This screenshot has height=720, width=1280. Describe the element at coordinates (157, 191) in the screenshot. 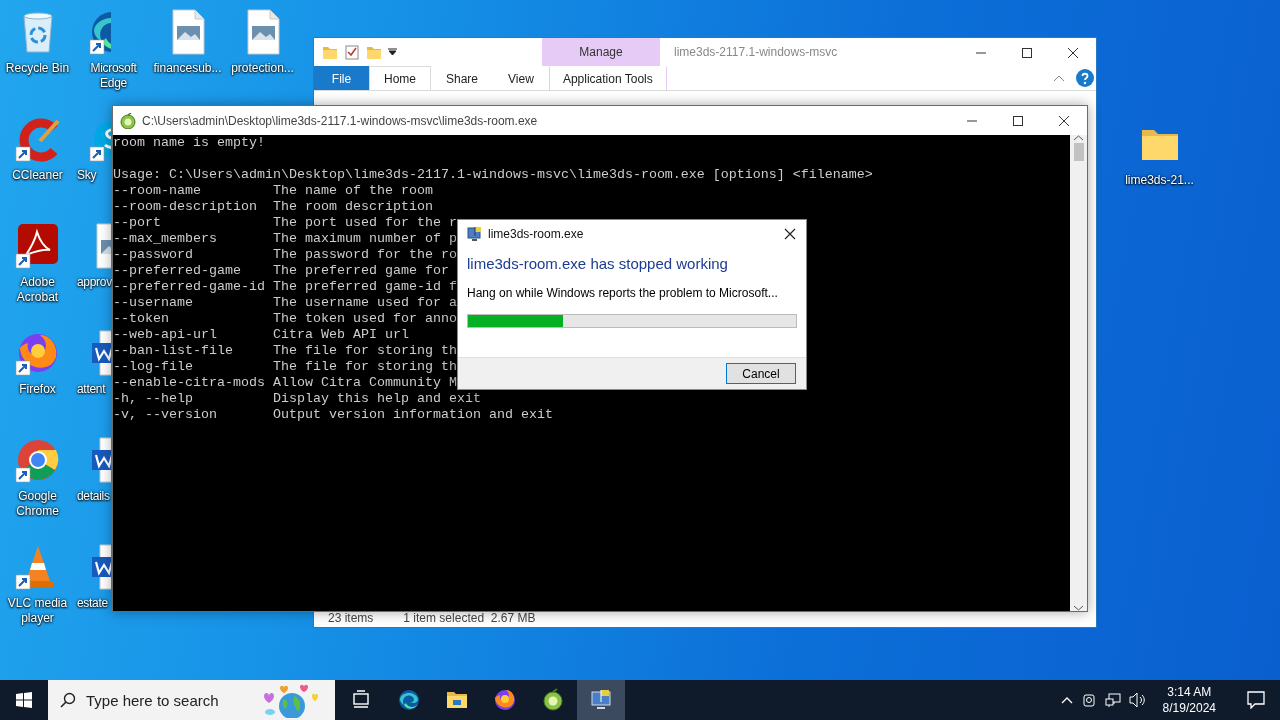

I see `option-name-text: --room-name` at that location.